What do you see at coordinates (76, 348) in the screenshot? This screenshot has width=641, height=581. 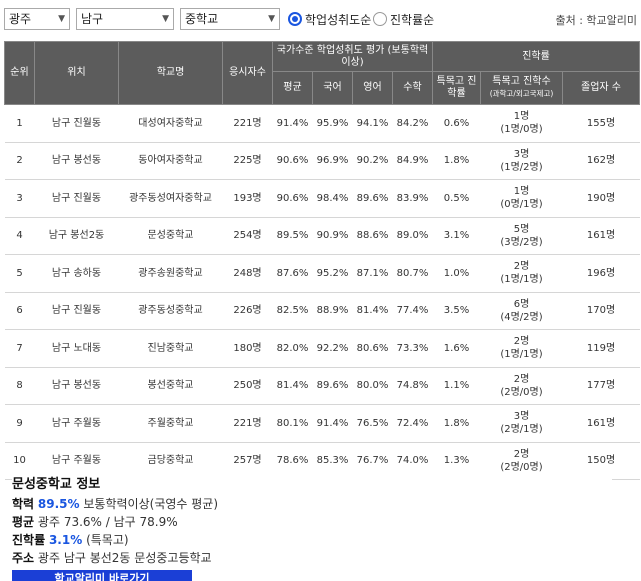 I see `cell-location: 남구 노대동` at bounding box center [76, 348].